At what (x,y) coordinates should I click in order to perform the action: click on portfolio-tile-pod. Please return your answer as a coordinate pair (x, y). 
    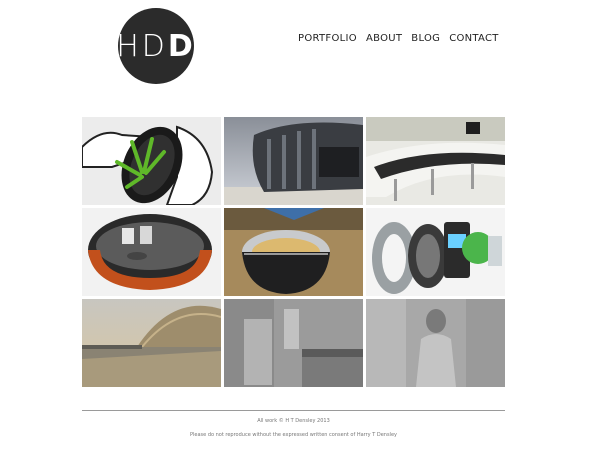
    Looking at the image, I should click on (151, 252).